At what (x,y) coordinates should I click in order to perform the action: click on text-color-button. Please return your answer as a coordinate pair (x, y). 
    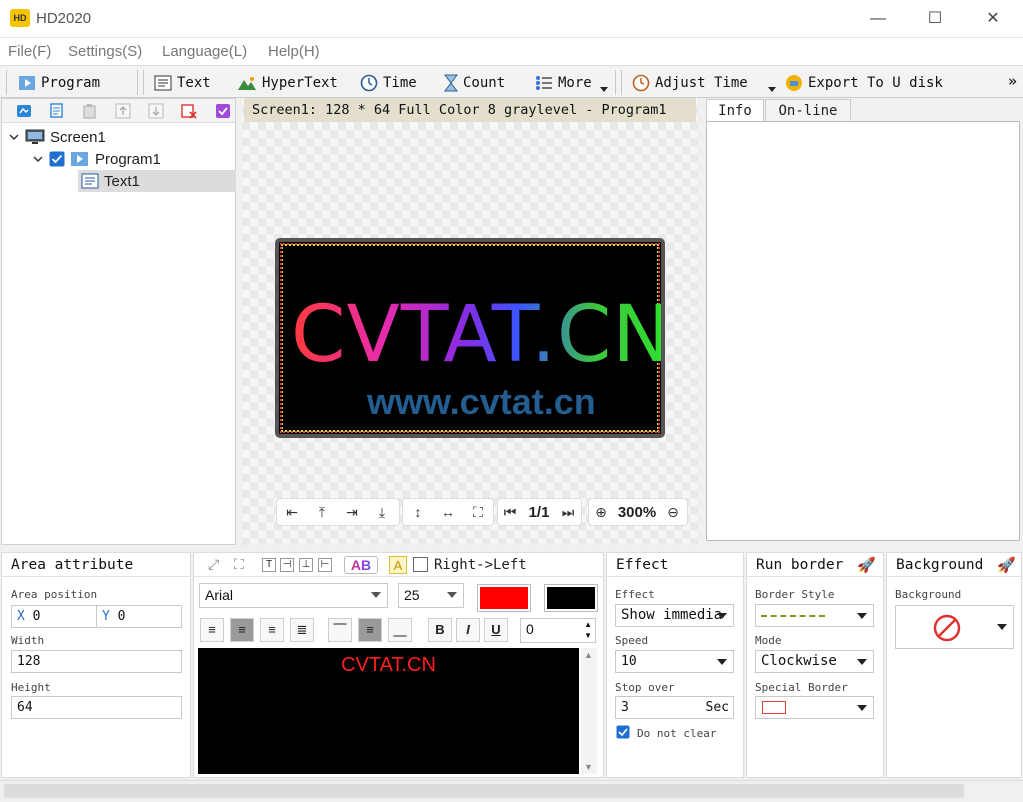
    Looking at the image, I should click on (504, 598).